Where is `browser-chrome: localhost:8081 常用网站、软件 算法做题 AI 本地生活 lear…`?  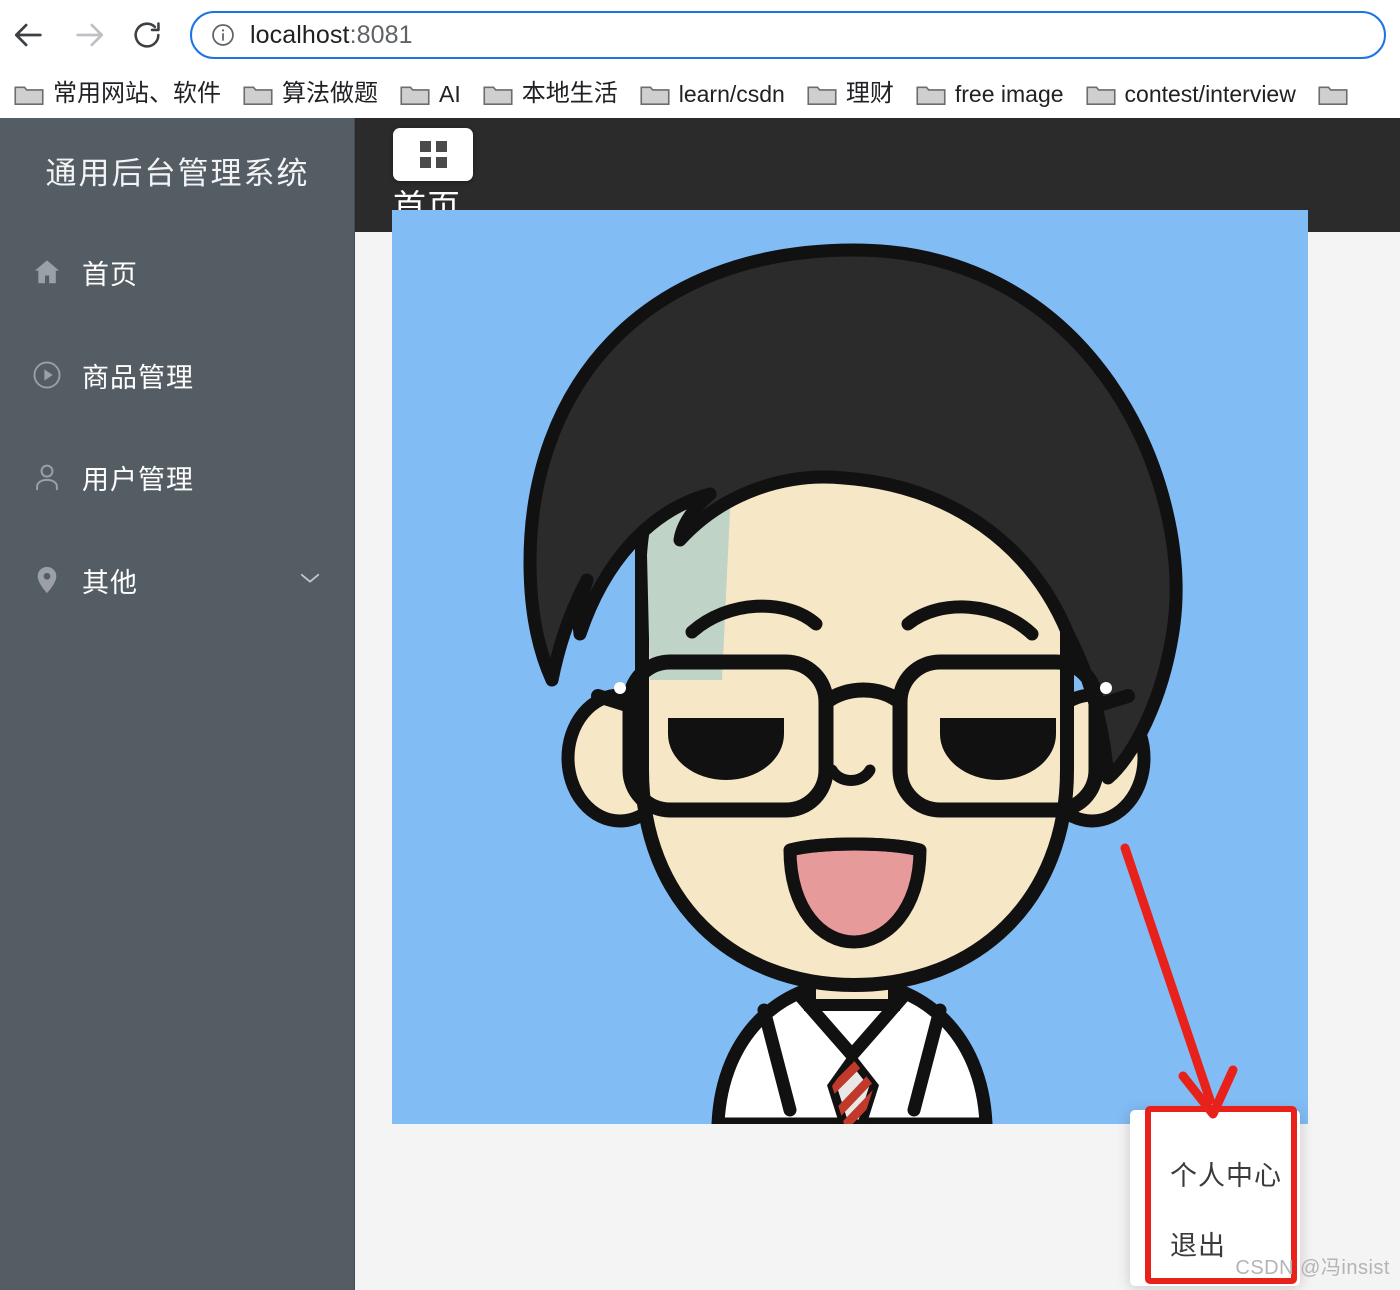 browser-chrome: localhost:8081 常用网站、软件 算法做题 AI 本地生活 lear… is located at coordinates (700, 59).